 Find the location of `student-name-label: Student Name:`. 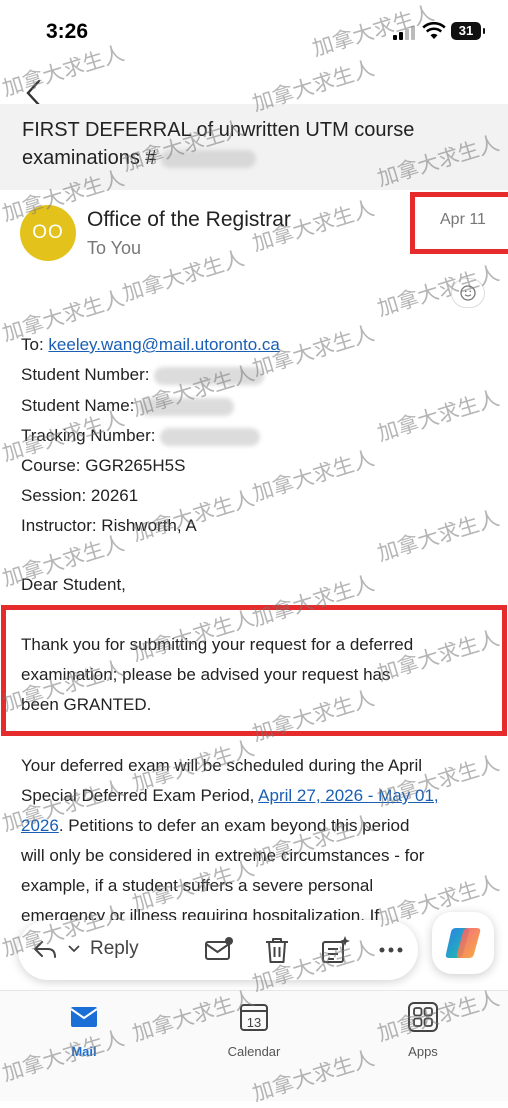

student-name-label: Student Name: is located at coordinates (78, 405).